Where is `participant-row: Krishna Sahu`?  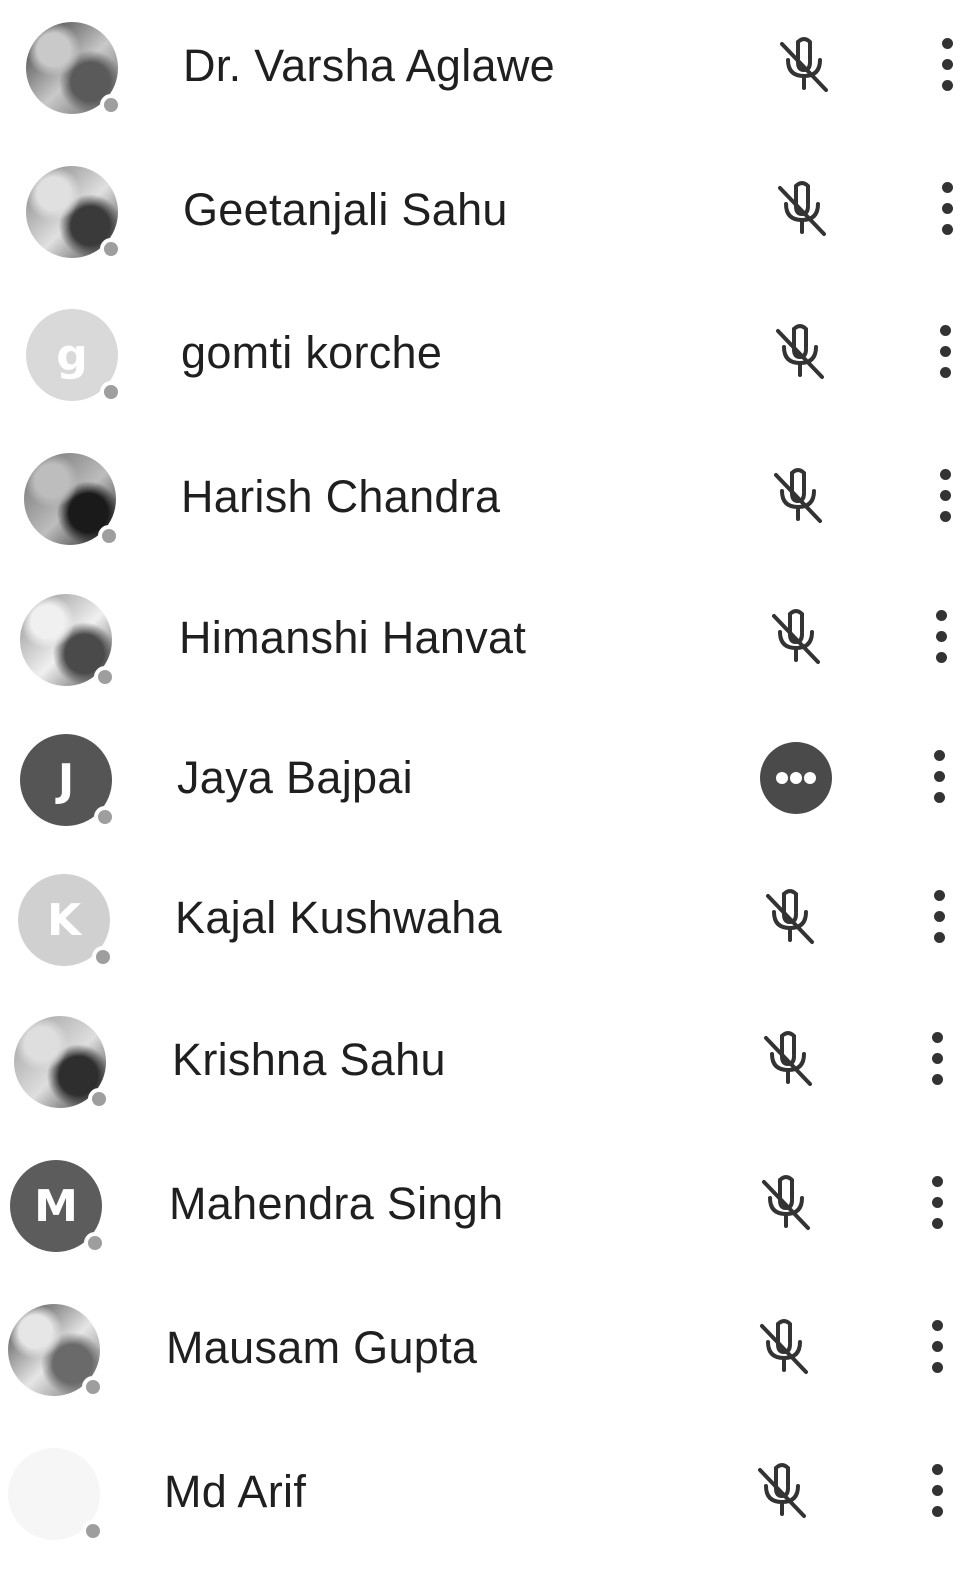 participant-row: Krishna Sahu is located at coordinates (484, 1078).